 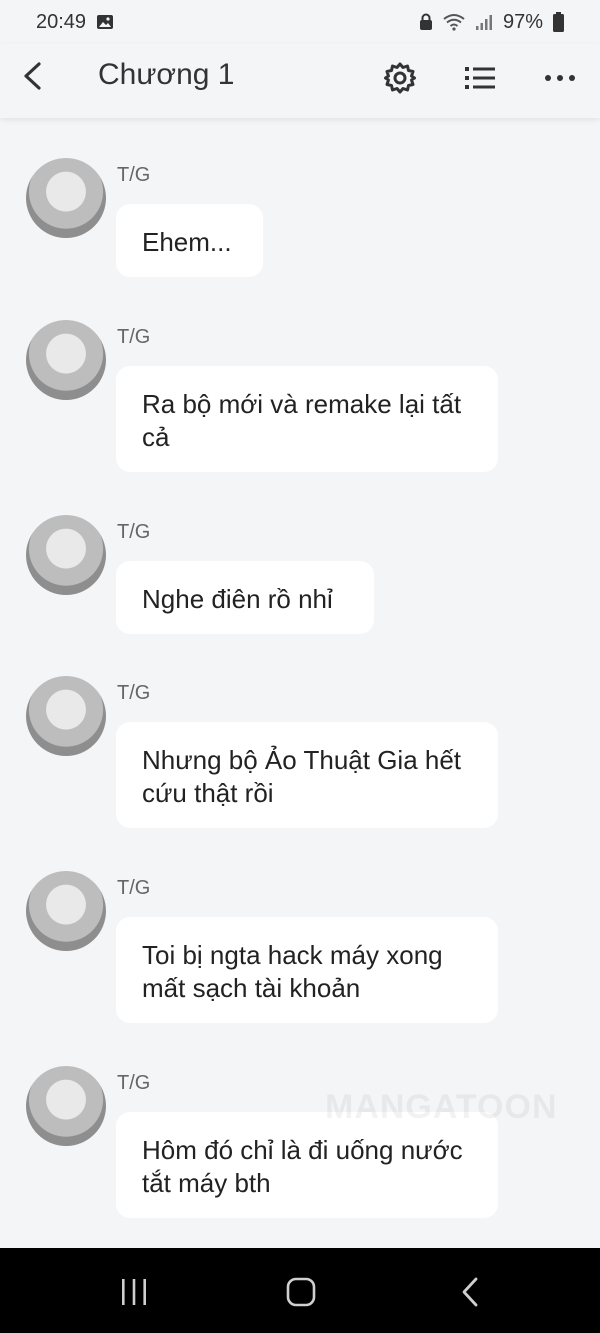 I want to click on status-bar: 20:49 97%, so click(x=300, y=22).